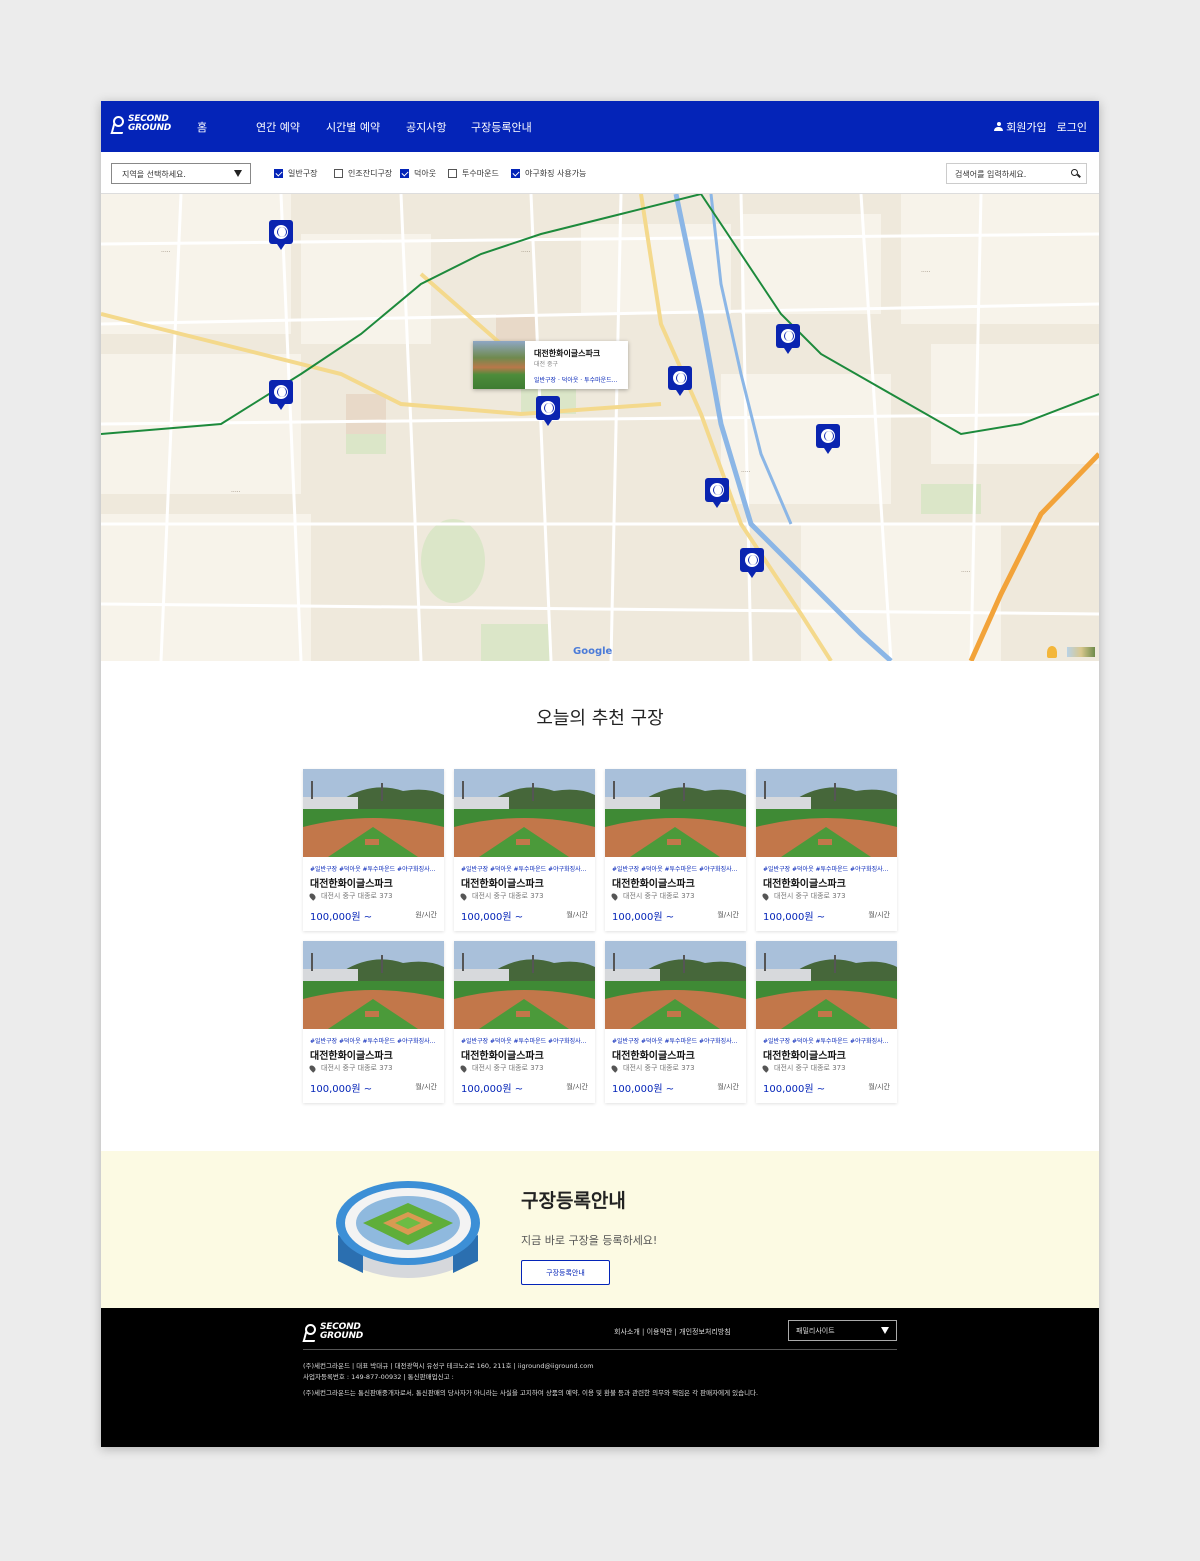  What do you see at coordinates (593, 651) in the screenshot?
I see `google-attribution: Google` at bounding box center [593, 651].